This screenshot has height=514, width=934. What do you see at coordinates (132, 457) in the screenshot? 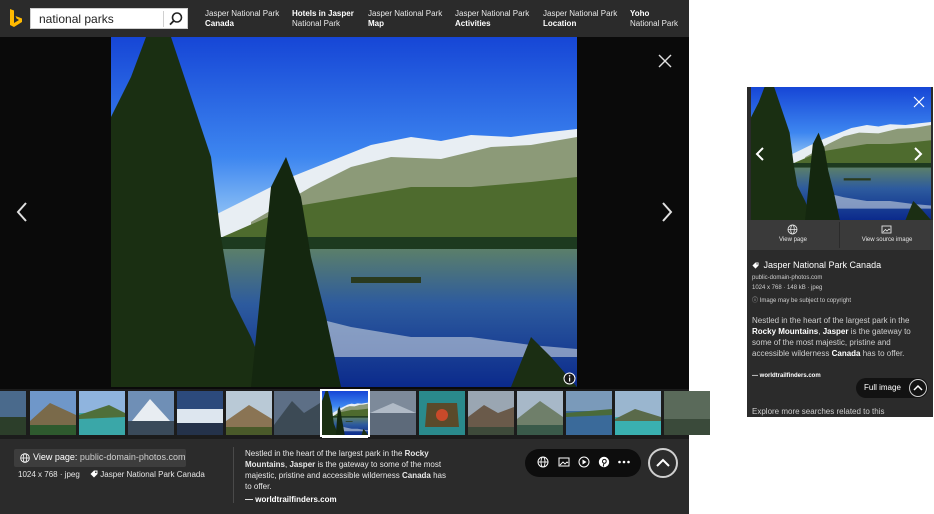
I see `source-domain: public-domain-photos.com` at bounding box center [132, 457].